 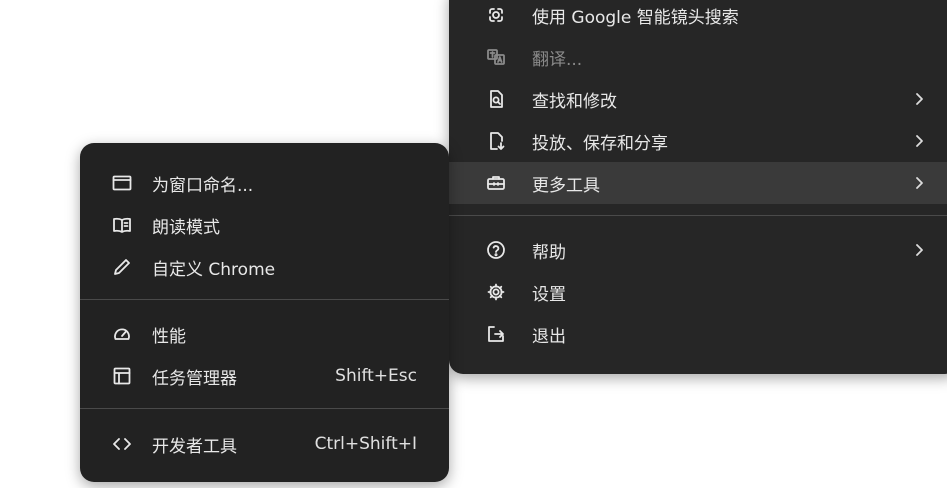 What do you see at coordinates (194, 378) in the screenshot?
I see `menu-item-label: 任务管理器` at bounding box center [194, 378].